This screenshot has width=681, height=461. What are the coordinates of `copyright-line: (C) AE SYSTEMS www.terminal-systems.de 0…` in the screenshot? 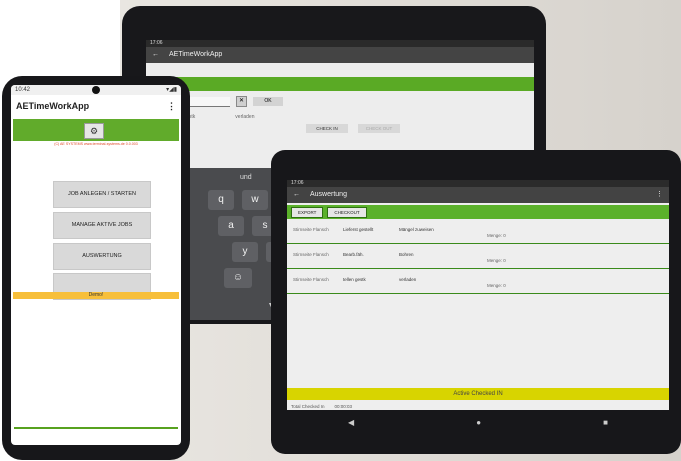 It's located at (96, 144).